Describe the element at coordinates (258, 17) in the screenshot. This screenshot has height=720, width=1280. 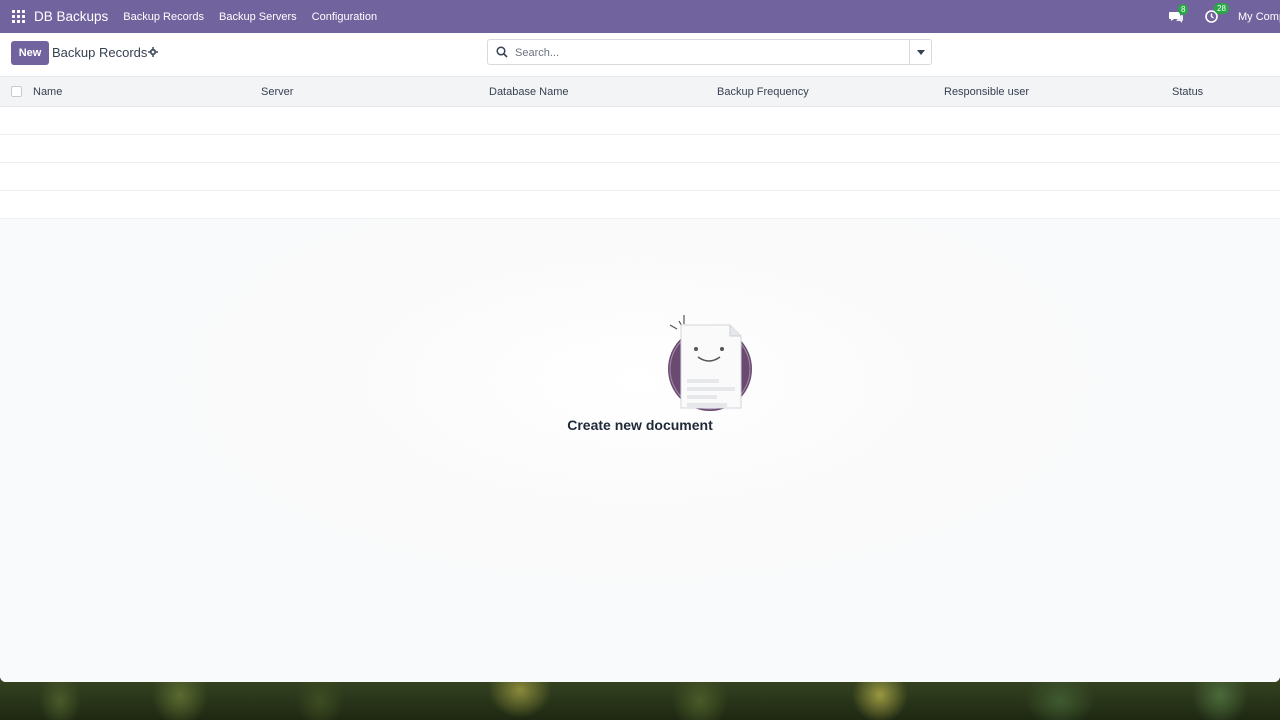
I see `menu-backup-servers: Backup Servers` at that location.